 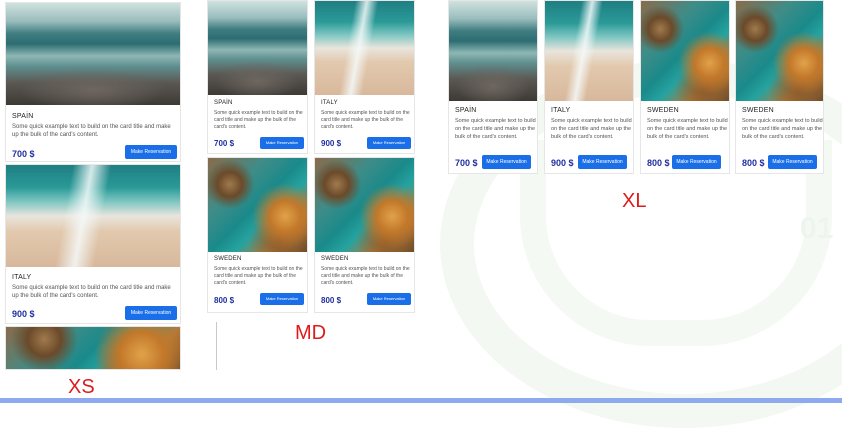 I want to click on md-divider, so click(x=216, y=346).